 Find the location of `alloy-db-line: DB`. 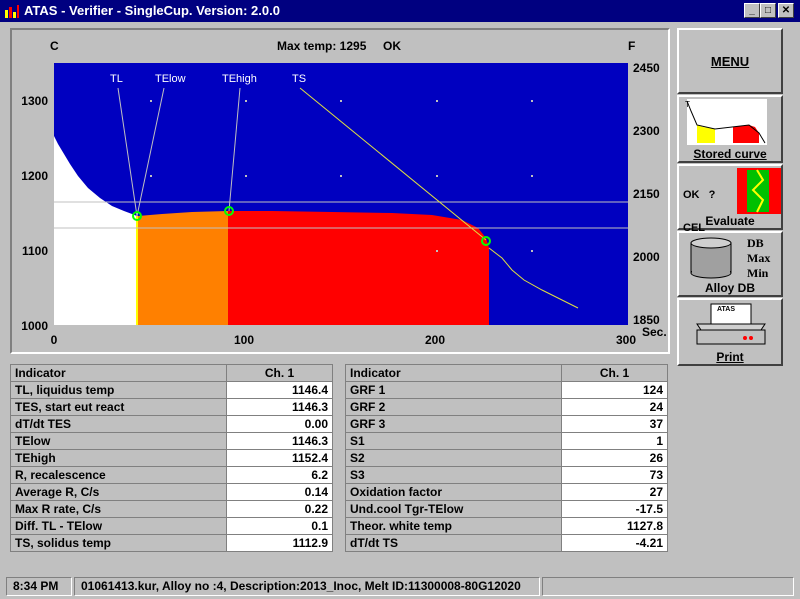

alloy-db-line: DB is located at coordinates (755, 243).